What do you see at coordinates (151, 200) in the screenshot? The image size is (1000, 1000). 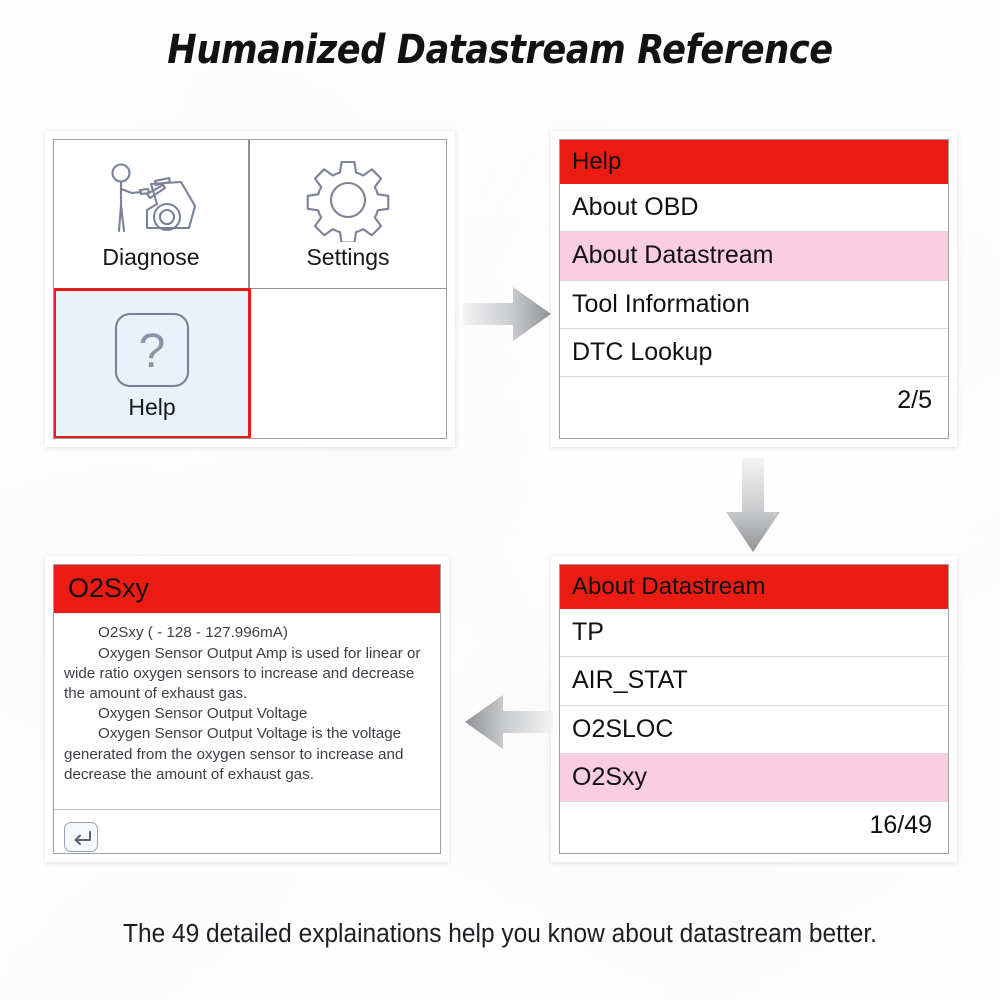 I see `mechanic-car-icon` at bounding box center [151, 200].